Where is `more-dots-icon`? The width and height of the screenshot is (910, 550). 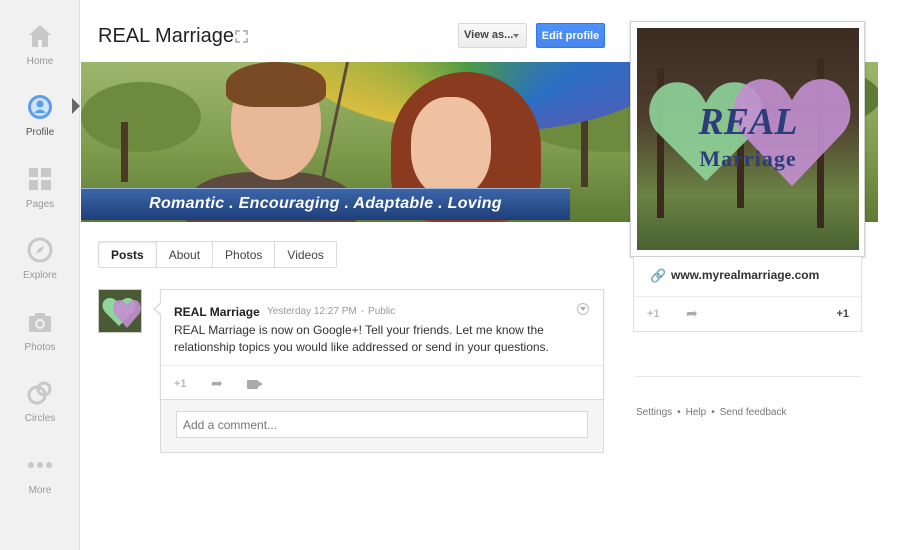 more-dots-icon is located at coordinates (40, 465).